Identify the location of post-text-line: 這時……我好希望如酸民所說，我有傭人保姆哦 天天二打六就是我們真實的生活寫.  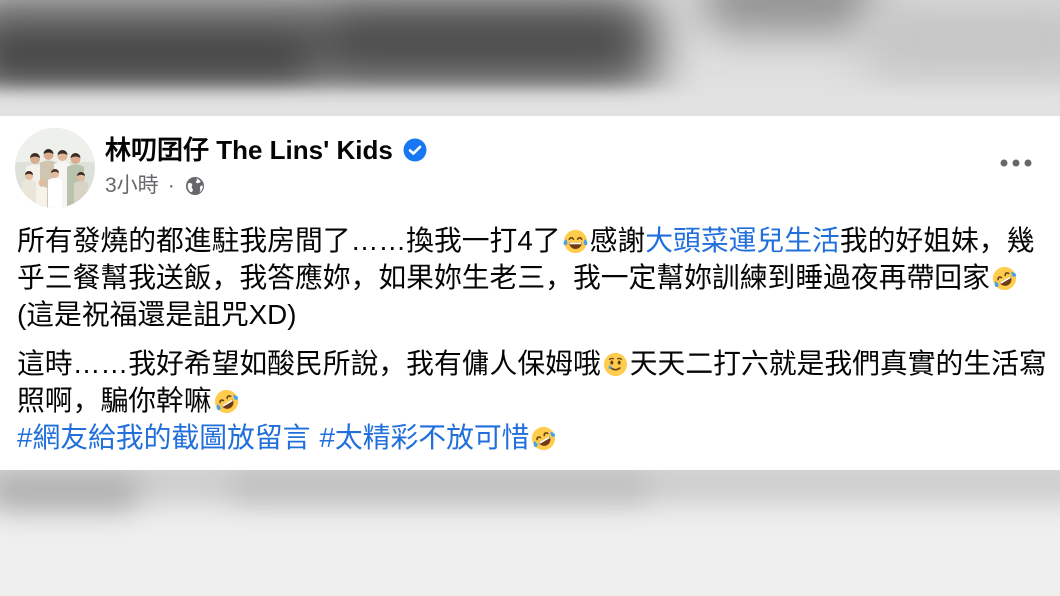
(532, 363).